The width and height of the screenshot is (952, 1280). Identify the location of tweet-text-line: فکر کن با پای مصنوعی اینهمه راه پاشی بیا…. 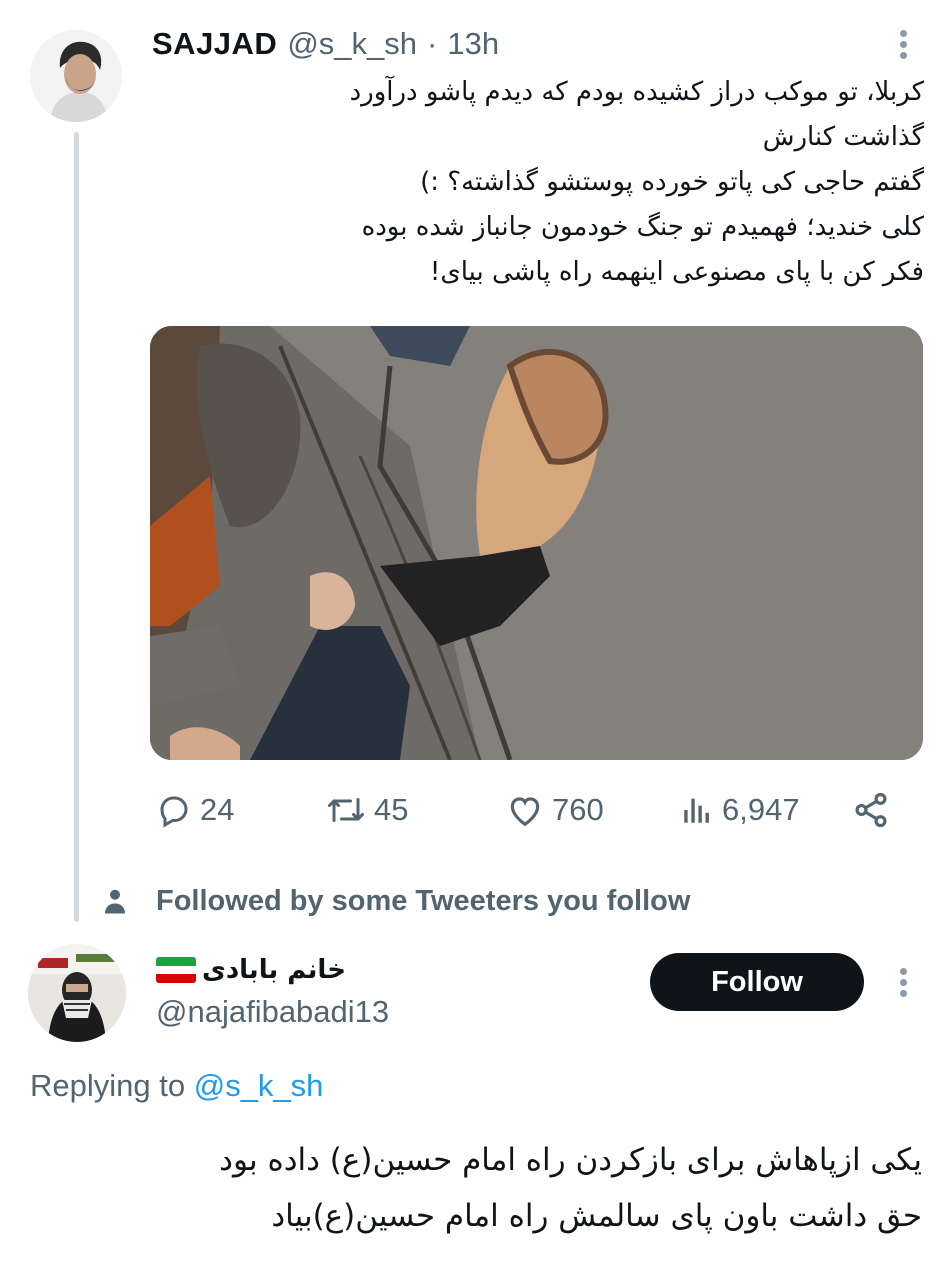
(676, 272).